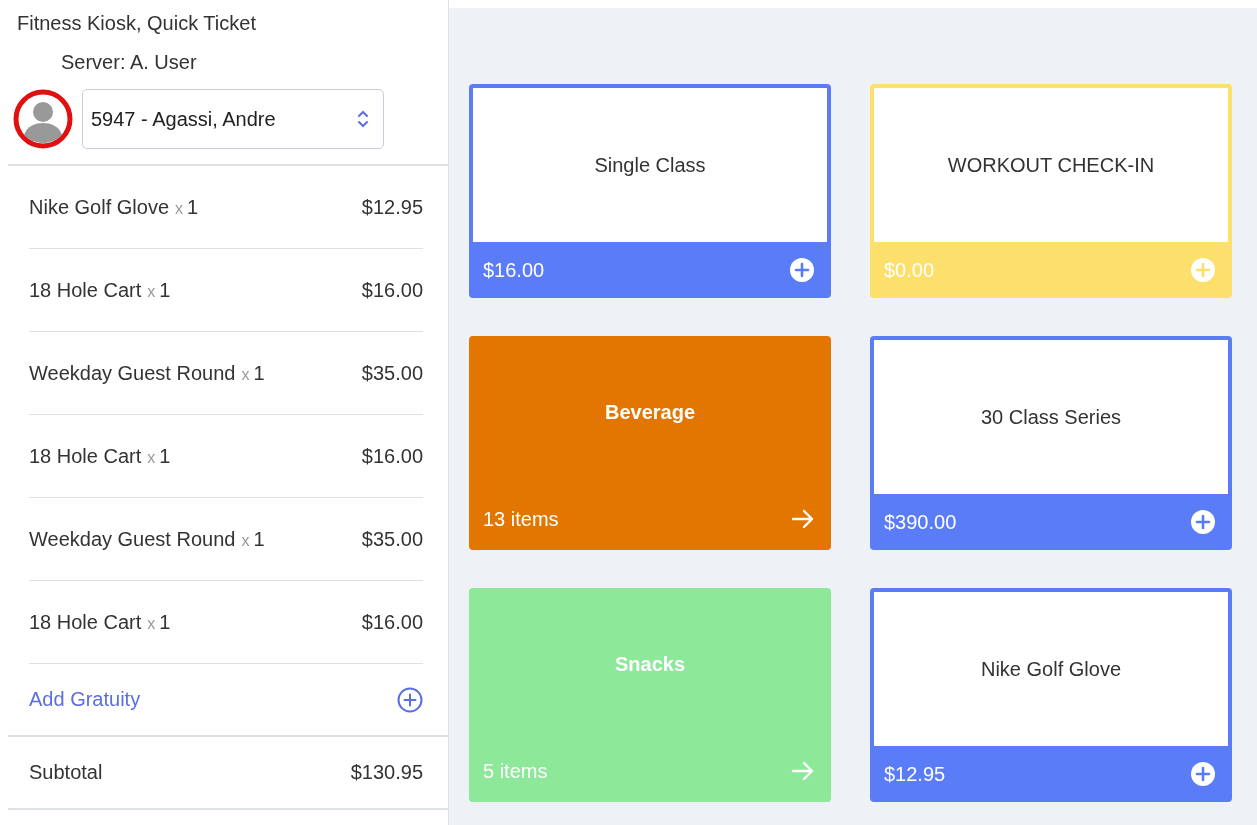  I want to click on tile-price: $16.00, so click(514, 270).